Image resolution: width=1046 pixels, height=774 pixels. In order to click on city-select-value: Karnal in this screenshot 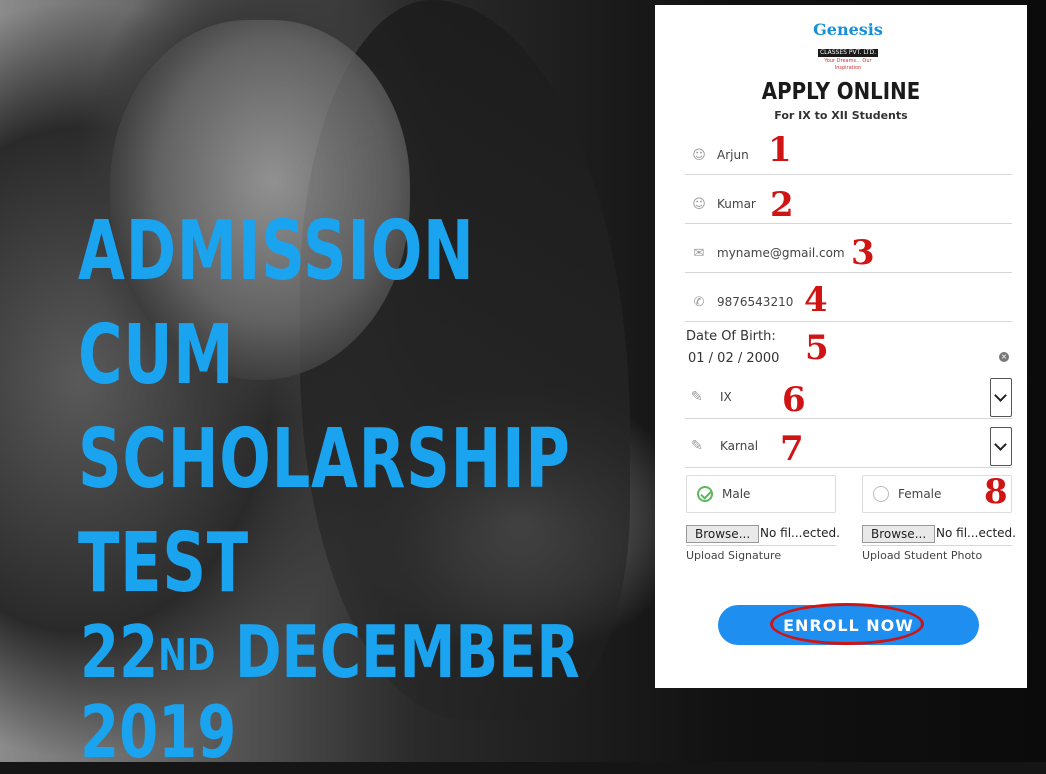, I will do `click(739, 446)`.